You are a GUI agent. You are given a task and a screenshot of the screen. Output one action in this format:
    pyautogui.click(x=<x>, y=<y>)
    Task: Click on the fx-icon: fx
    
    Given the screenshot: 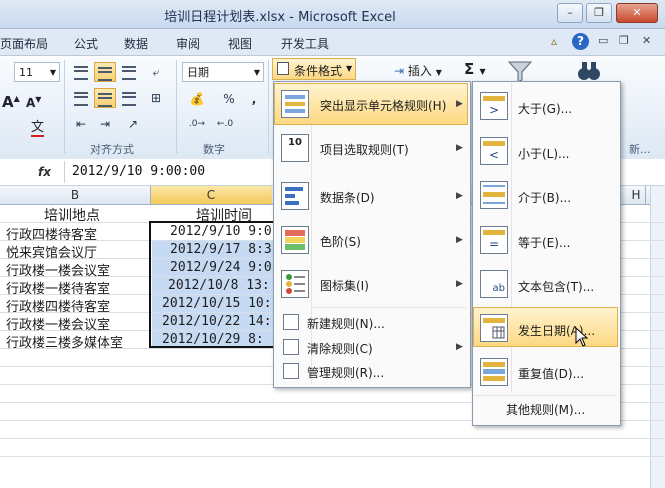 What is the action you would take?
    pyautogui.click(x=44, y=172)
    